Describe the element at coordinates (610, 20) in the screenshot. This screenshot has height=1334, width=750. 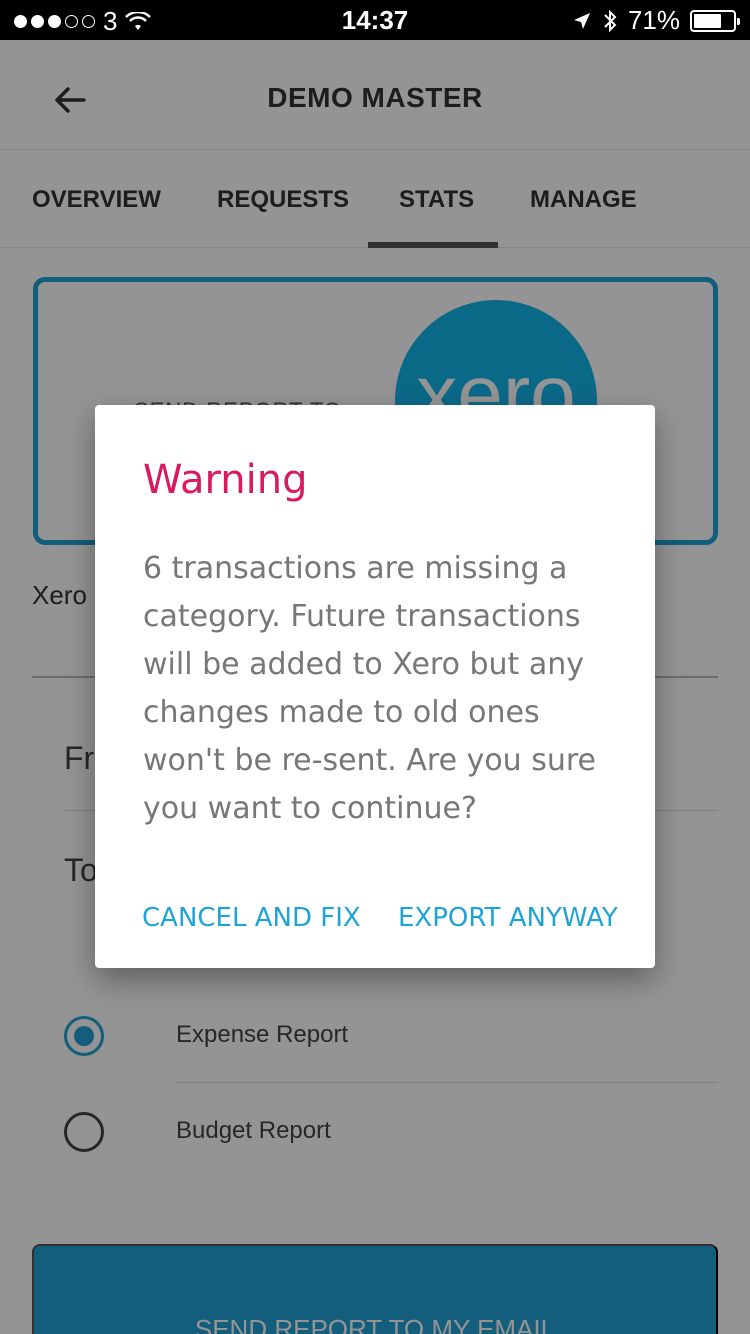
I see `bluetooth-icon` at that location.